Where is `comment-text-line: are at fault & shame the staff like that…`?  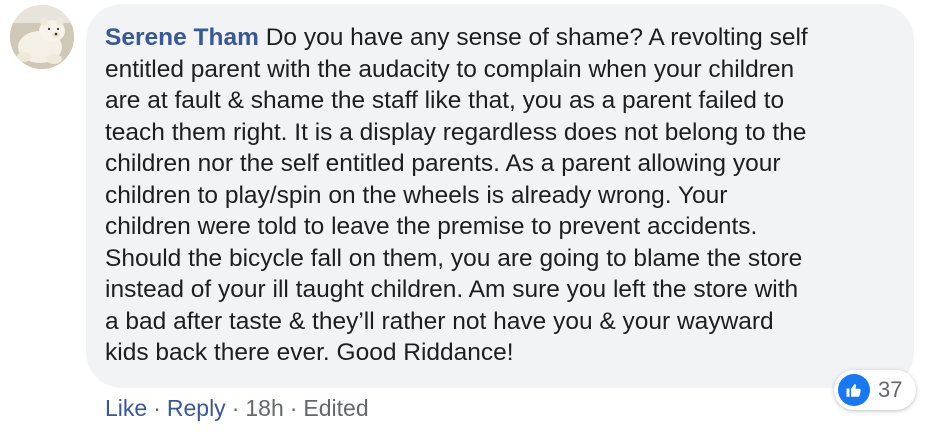 comment-text-line: are at fault & shame the staff like that… is located at coordinates (445, 100).